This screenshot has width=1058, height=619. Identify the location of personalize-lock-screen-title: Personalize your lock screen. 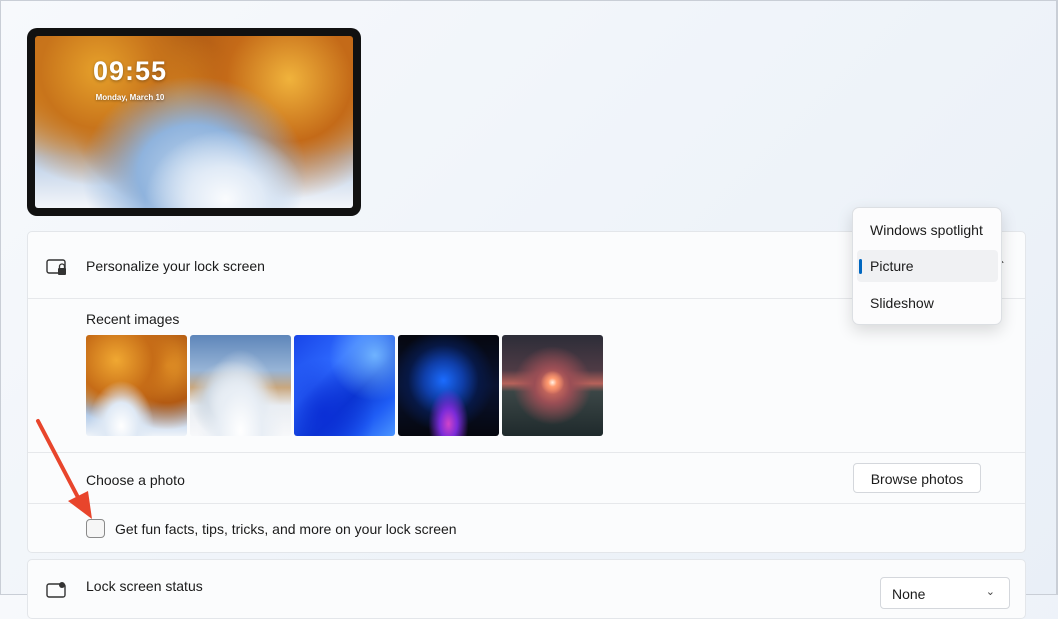
(175, 266).